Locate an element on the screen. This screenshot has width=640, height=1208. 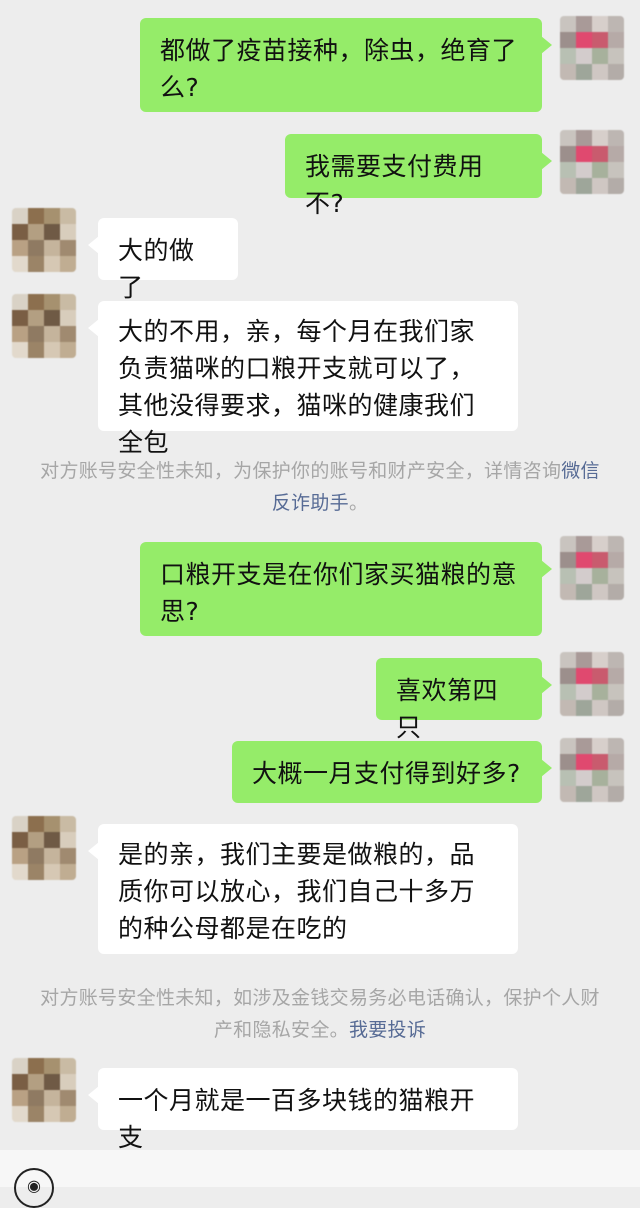
chat-bubble-incoming: 一个月就是一百多块钱的猫粮开支 is located at coordinates (303, 1110).